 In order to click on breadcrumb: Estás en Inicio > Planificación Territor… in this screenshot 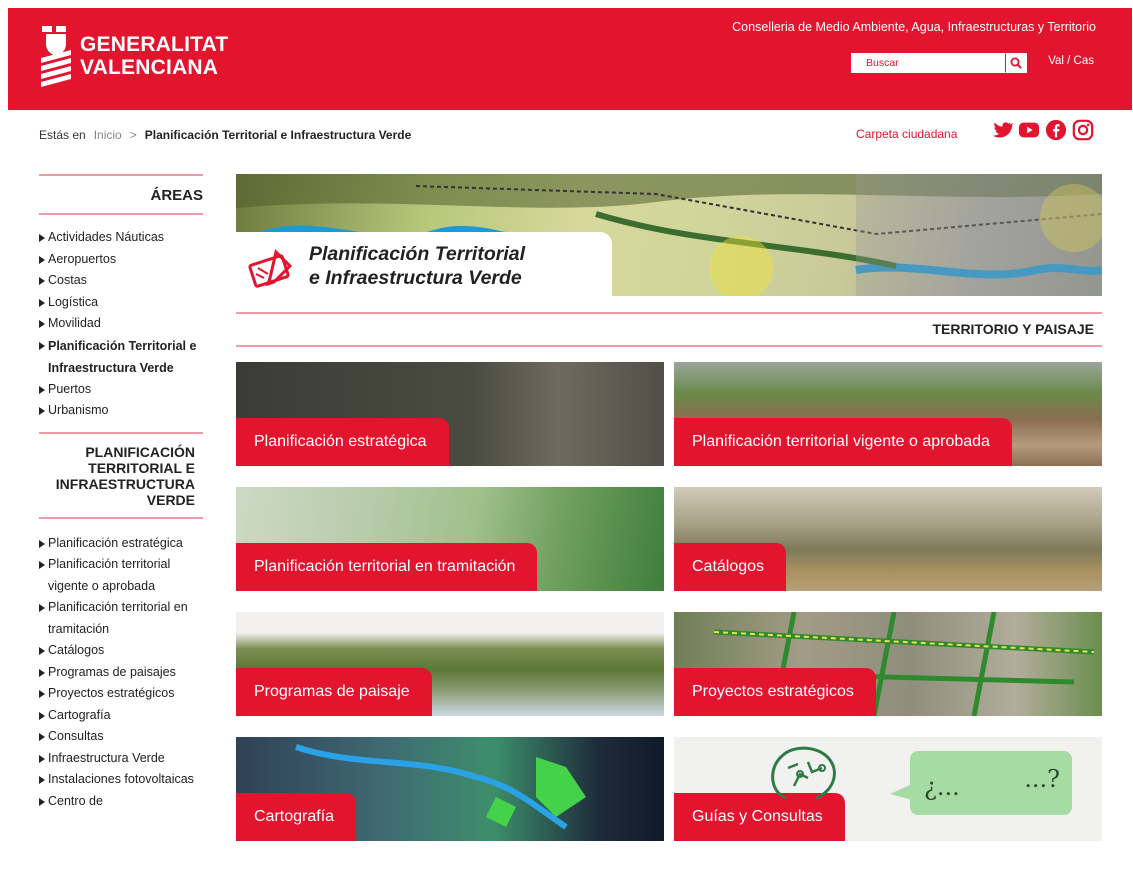, I will do `click(225, 135)`.